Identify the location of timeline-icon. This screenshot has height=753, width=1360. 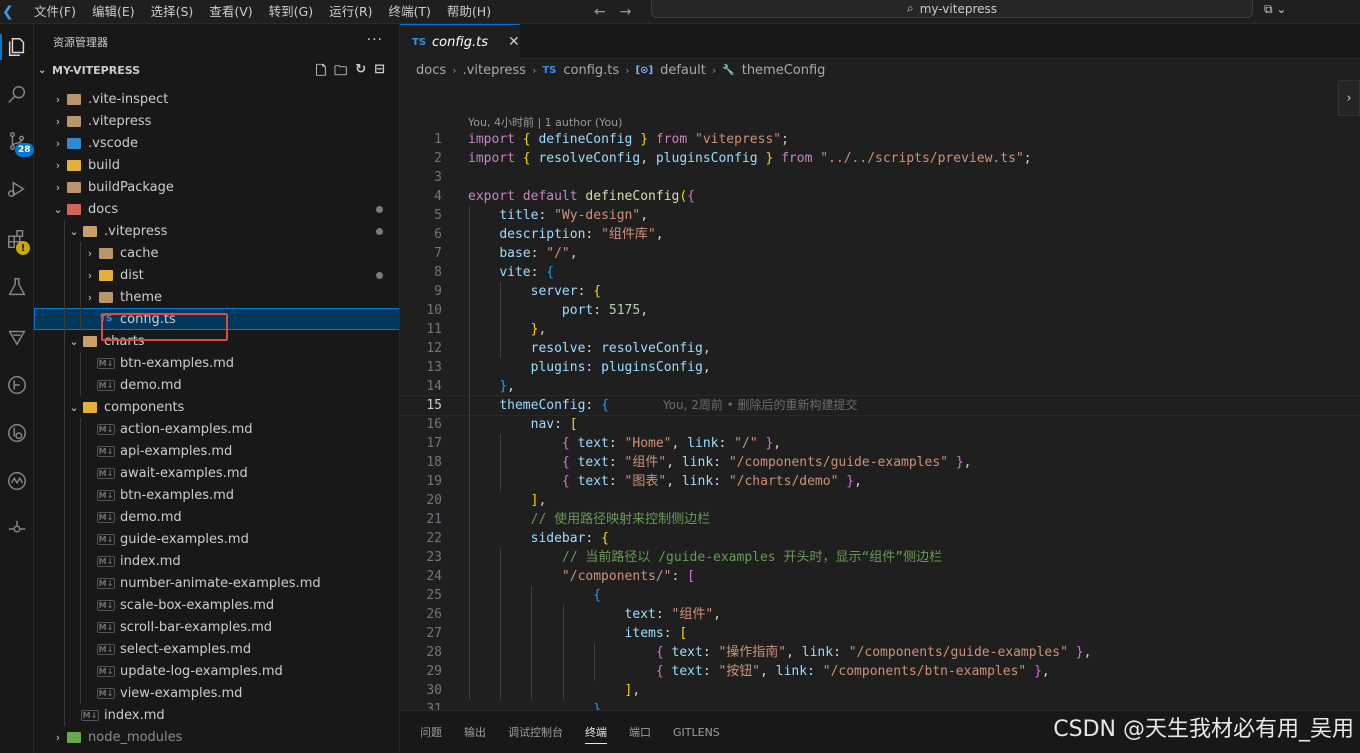
(17, 529).